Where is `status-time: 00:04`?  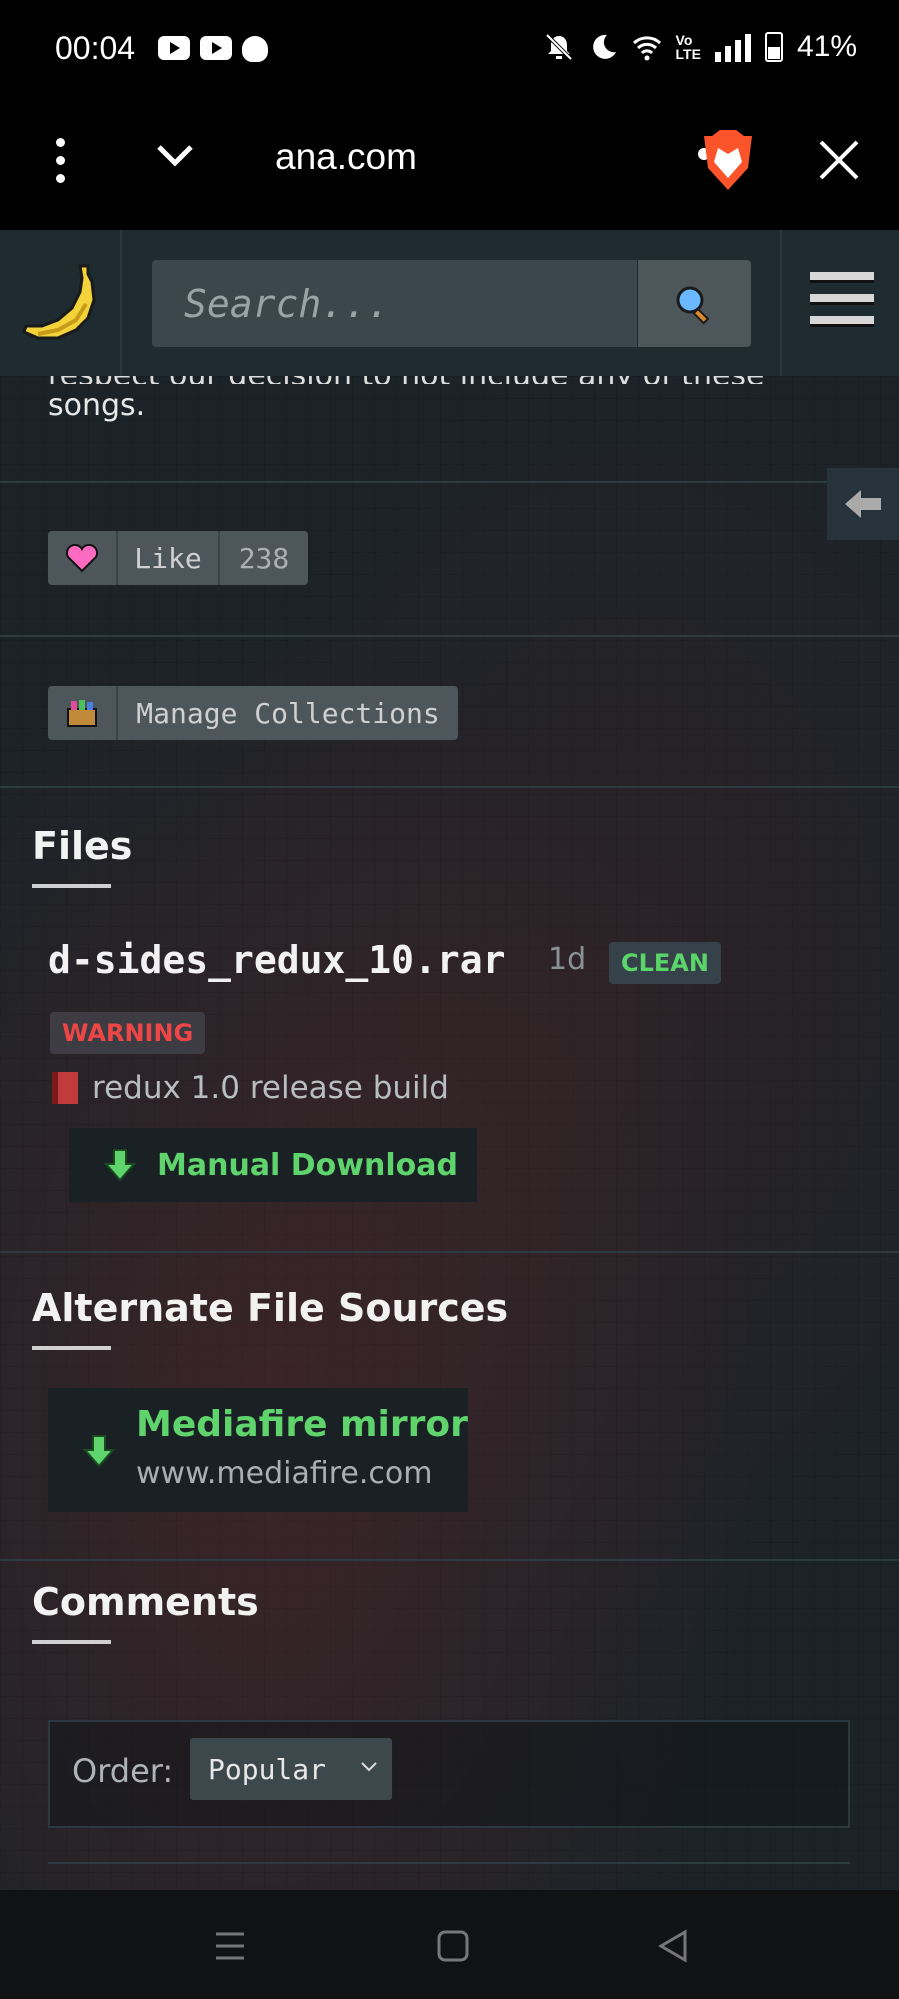 status-time: 00:04 is located at coordinates (95, 48).